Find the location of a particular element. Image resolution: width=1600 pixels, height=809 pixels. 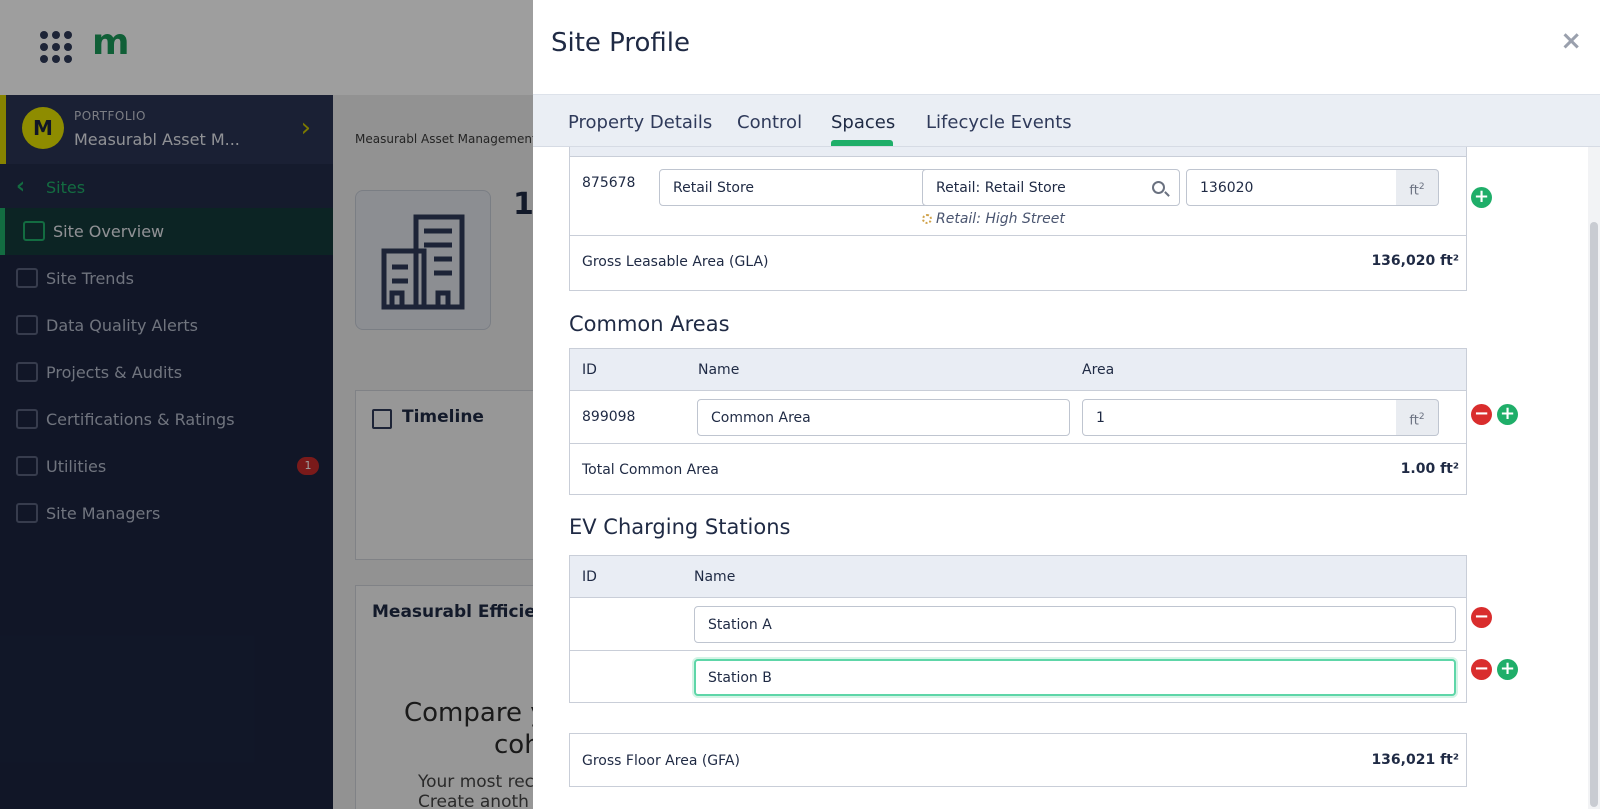

common-areas-title: Common Areas is located at coordinates (649, 324).